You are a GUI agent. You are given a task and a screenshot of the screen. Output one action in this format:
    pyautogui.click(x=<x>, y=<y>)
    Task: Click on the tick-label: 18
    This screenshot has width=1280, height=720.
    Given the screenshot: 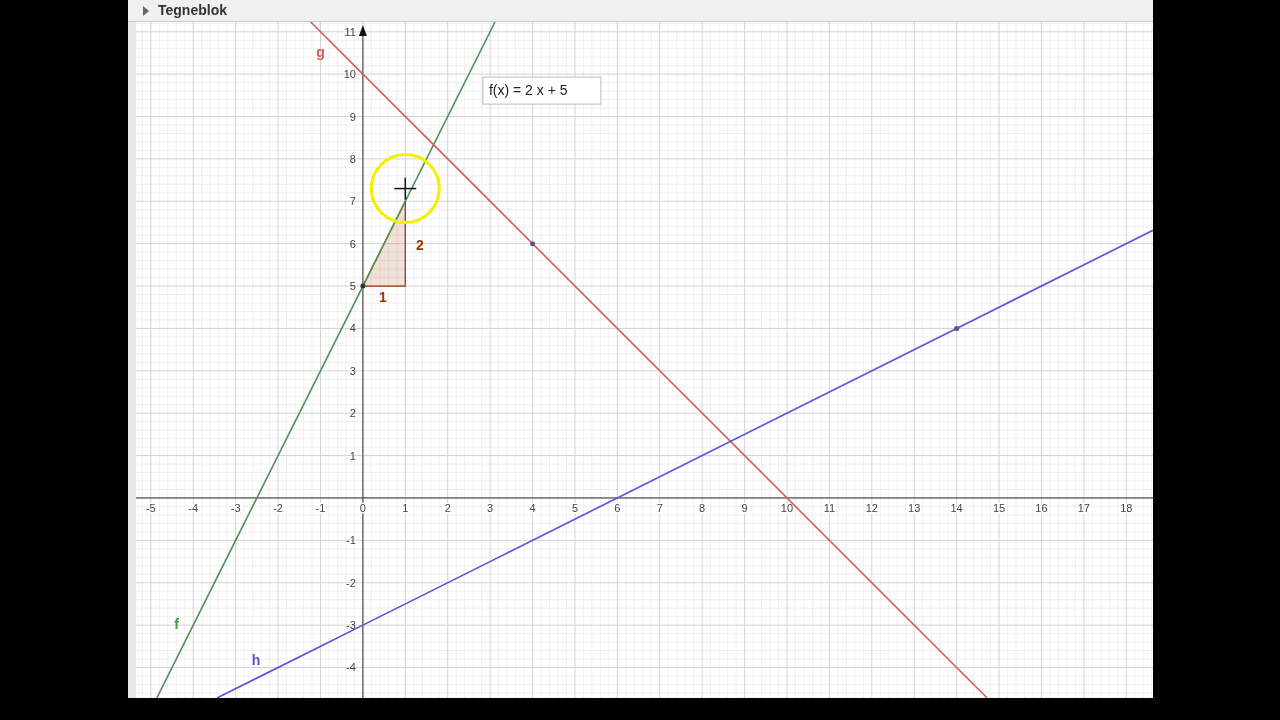 What is the action you would take?
    pyautogui.click(x=1126, y=507)
    